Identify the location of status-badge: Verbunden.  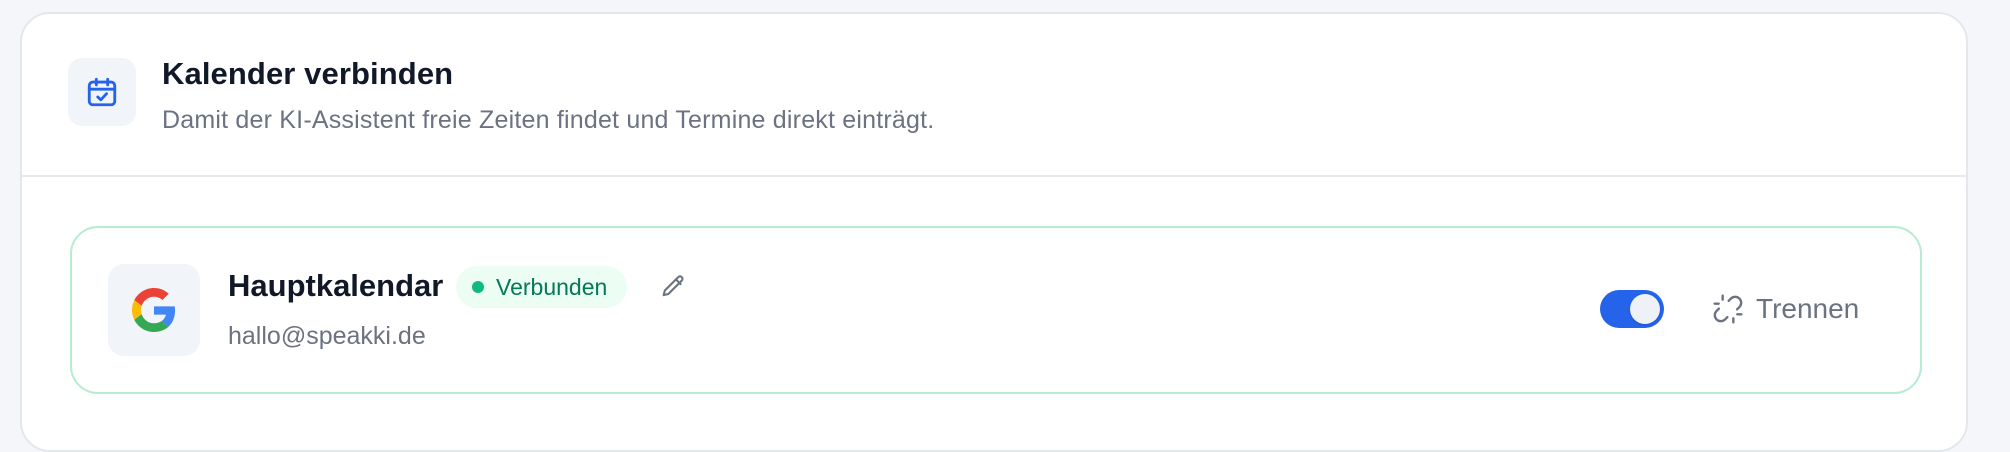
(542, 287).